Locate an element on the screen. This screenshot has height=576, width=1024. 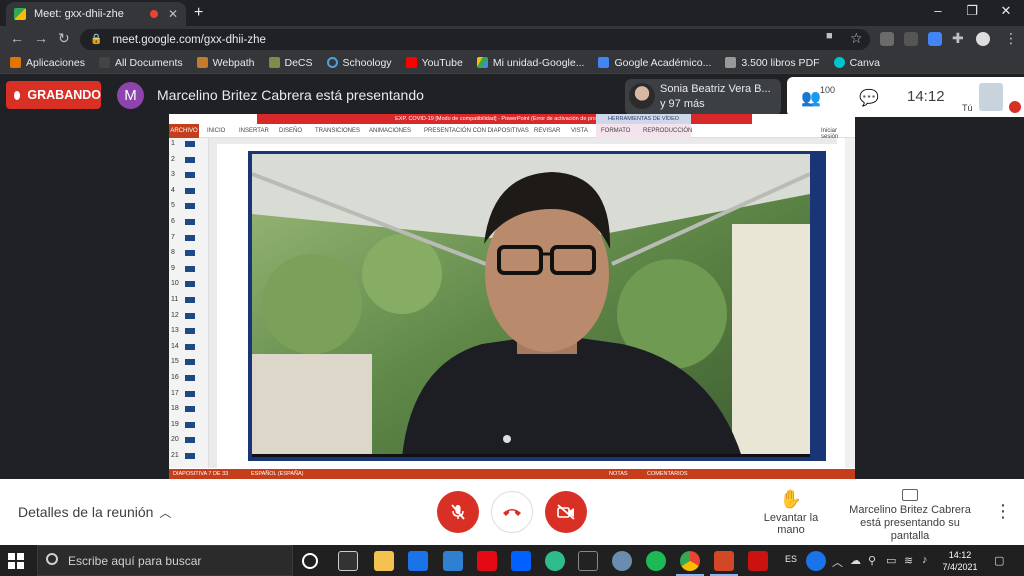
tray-language: ES is located at coordinates (791, 559).